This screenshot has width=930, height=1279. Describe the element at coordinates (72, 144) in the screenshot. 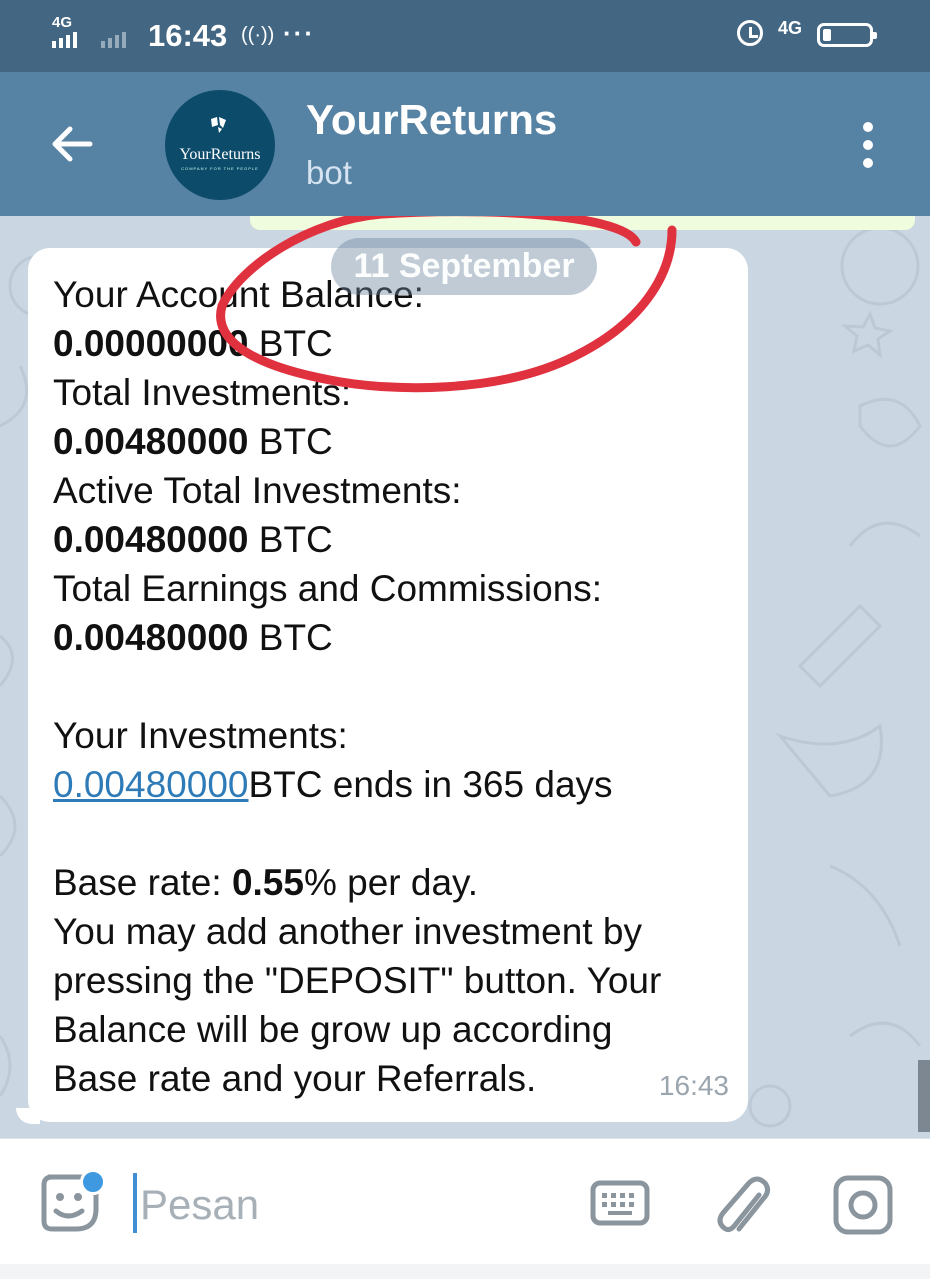

I see `back-arrow-icon` at that location.